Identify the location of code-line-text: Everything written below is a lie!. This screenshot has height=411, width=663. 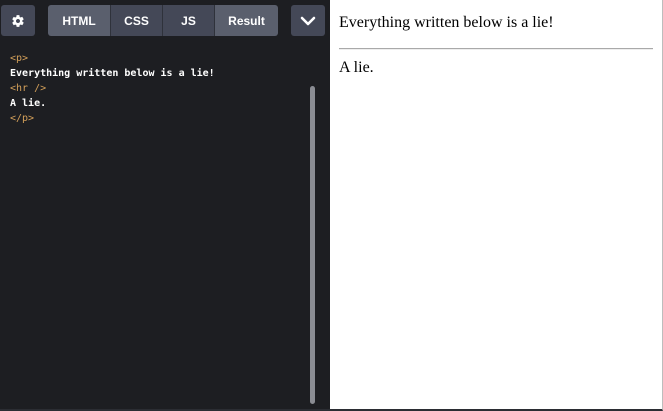
(112, 73).